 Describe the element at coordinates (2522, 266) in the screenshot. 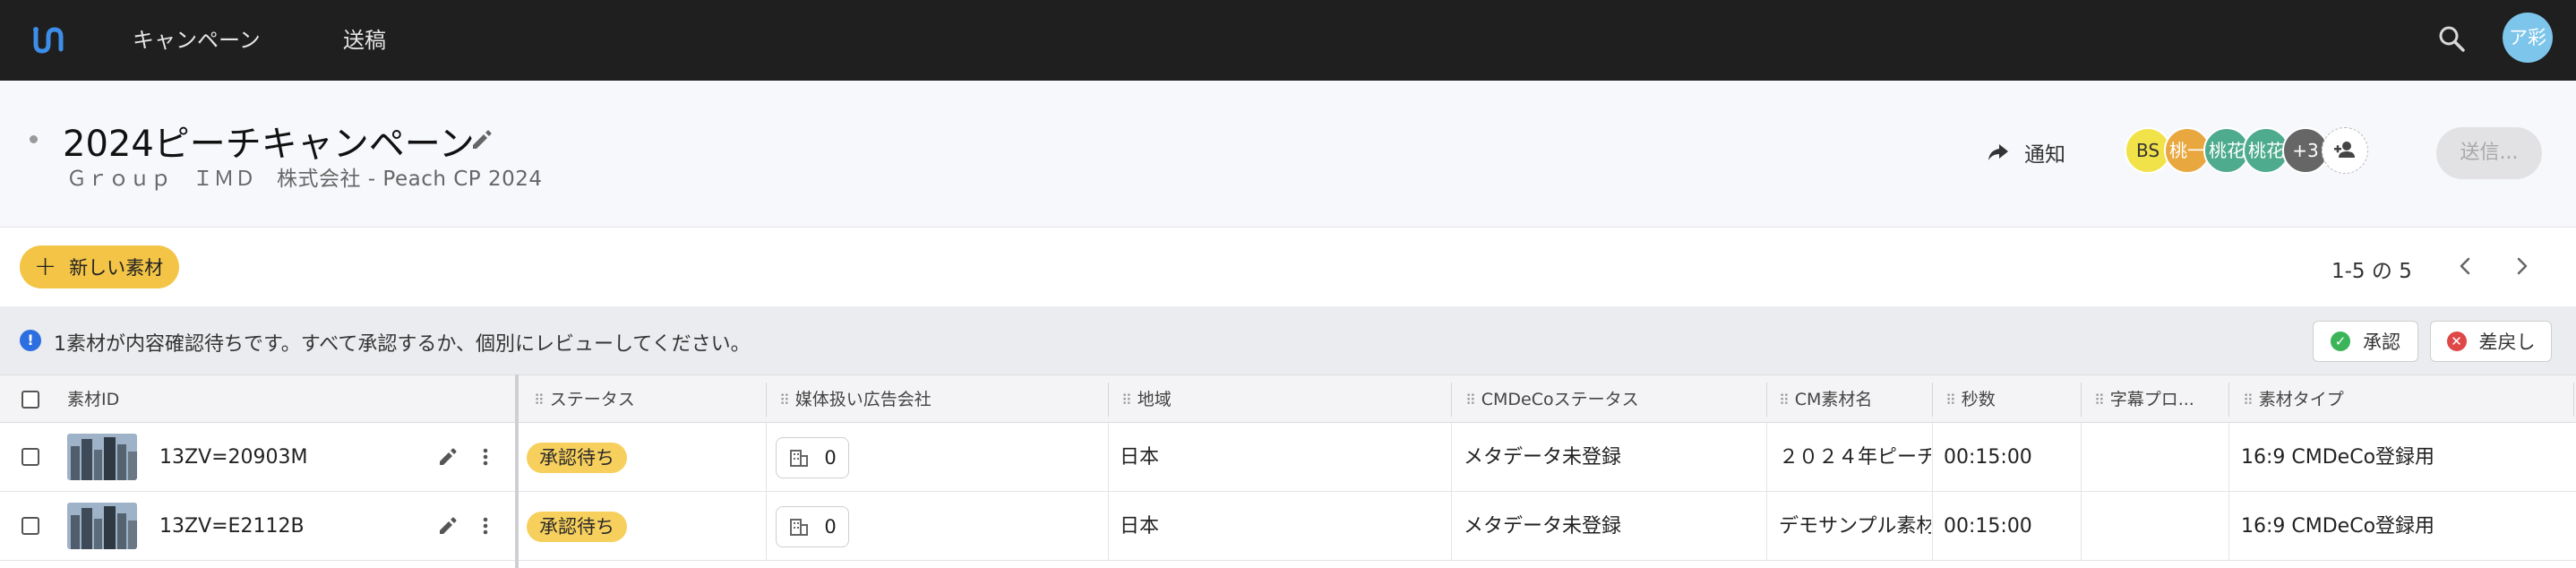

I see `chevron-right-icon` at that location.